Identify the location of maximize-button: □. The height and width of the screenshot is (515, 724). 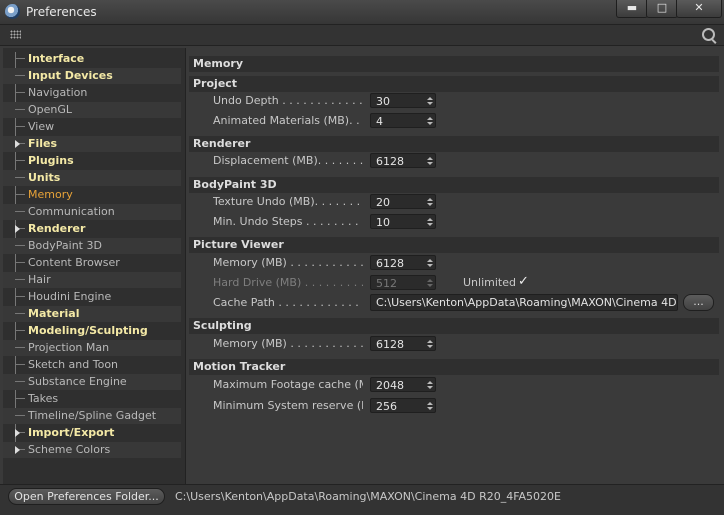
(662, 9).